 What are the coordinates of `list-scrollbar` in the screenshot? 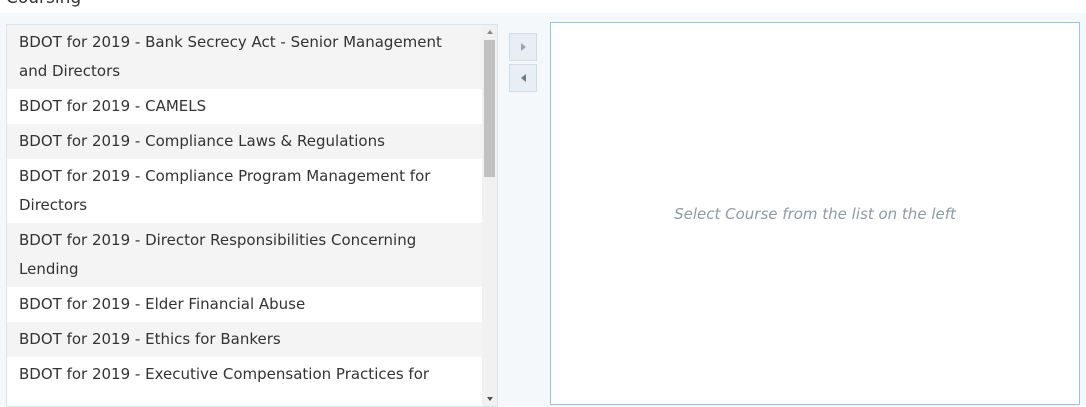 It's located at (489, 215).